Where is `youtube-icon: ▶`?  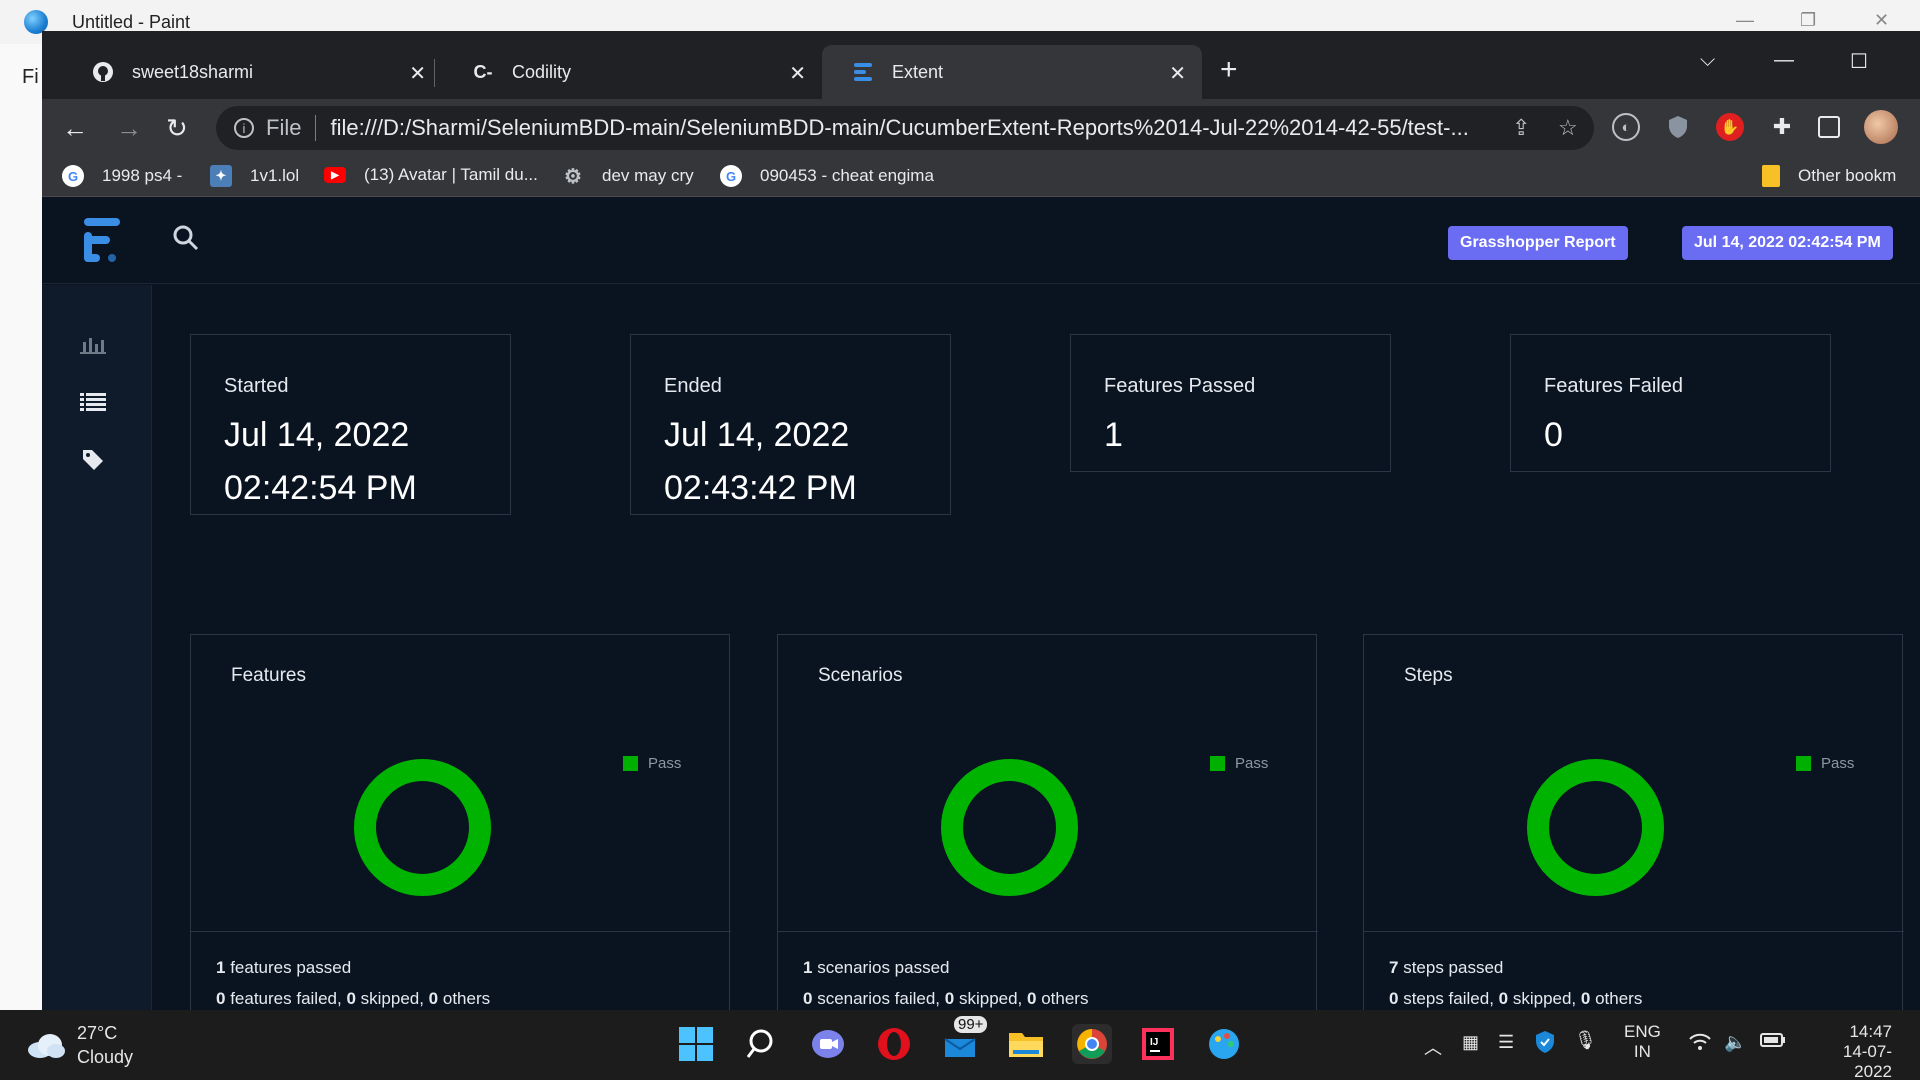
youtube-icon: ▶ is located at coordinates (335, 175).